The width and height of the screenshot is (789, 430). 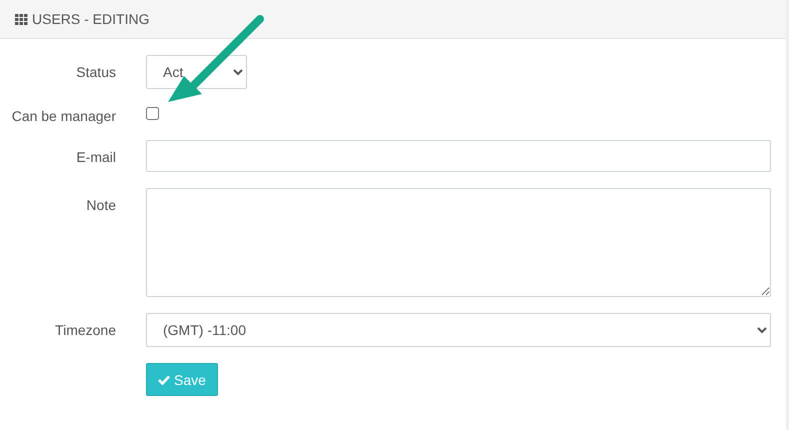 What do you see at coordinates (85, 329) in the screenshot?
I see `field-label: Timezone` at bounding box center [85, 329].